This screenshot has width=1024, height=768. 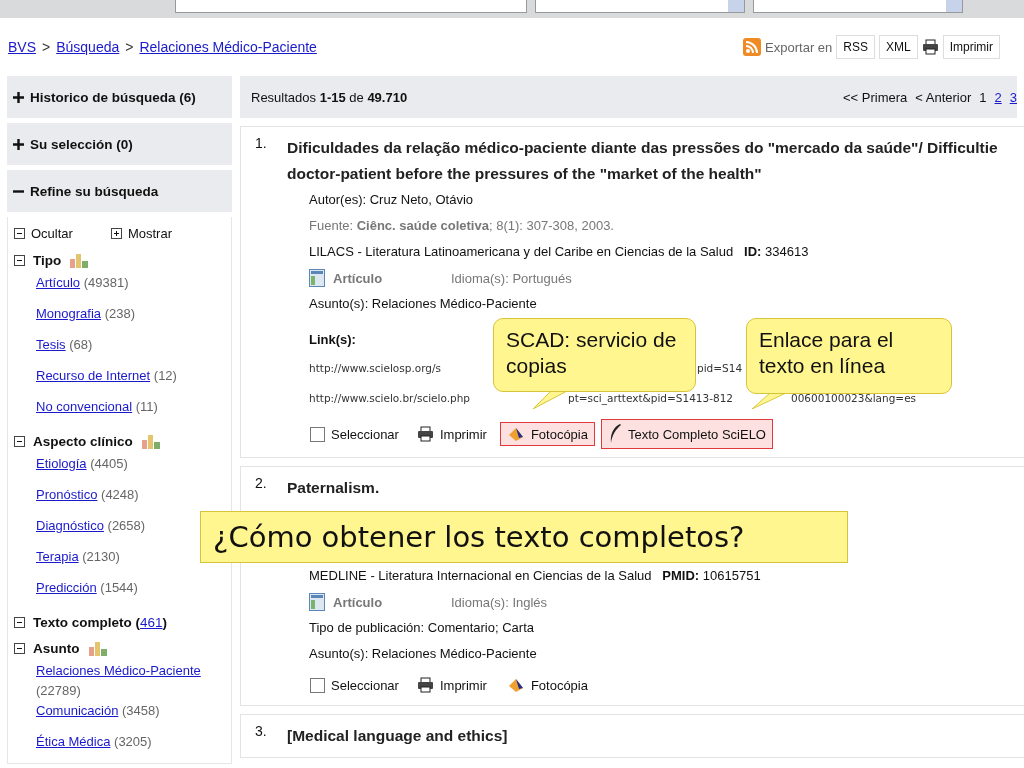 What do you see at coordinates (375, 368) in the screenshot?
I see `url-link: http://www.scielosp.org/s` at bounding box center [375, 368].